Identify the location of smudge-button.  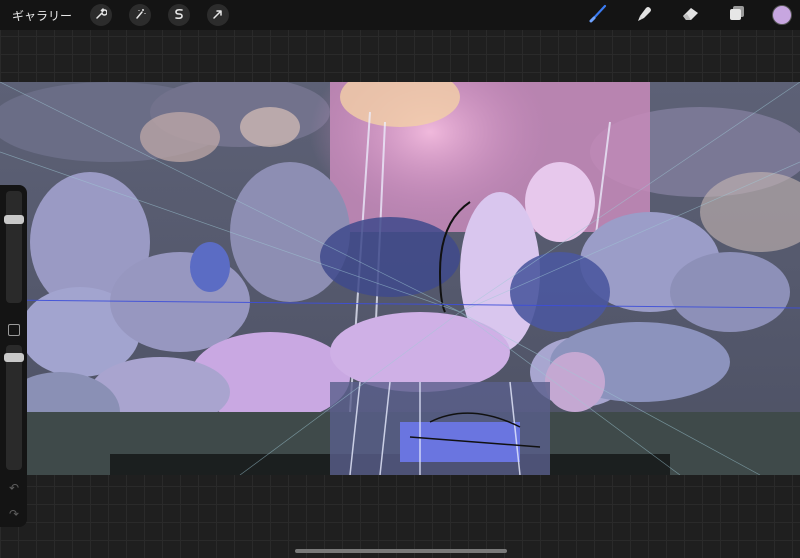
(645, 15).